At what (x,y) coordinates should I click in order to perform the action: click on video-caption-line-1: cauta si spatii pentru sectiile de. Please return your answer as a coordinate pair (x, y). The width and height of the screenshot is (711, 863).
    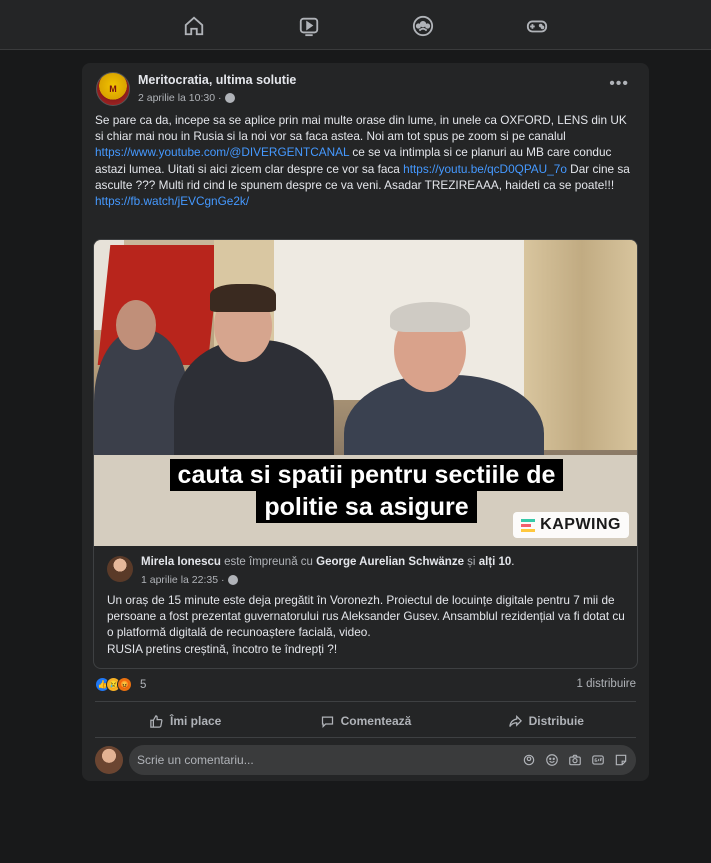
    Looking at the image, I should click on (365, 475).